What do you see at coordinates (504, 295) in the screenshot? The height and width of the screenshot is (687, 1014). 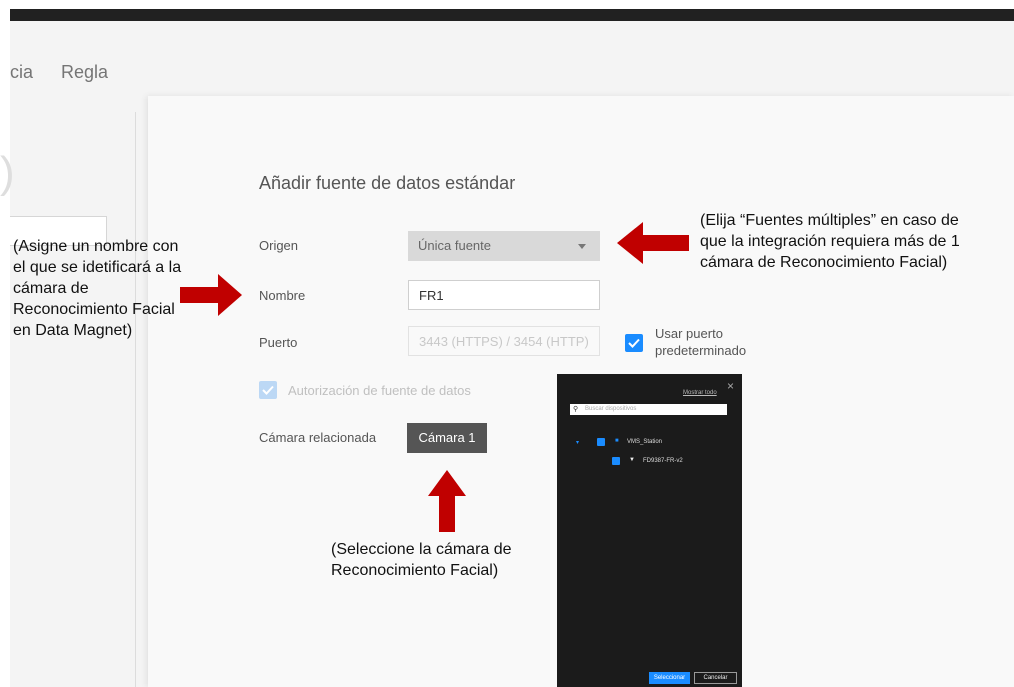 I see `nombre-input: FR1` at bounding box center [504, 295].